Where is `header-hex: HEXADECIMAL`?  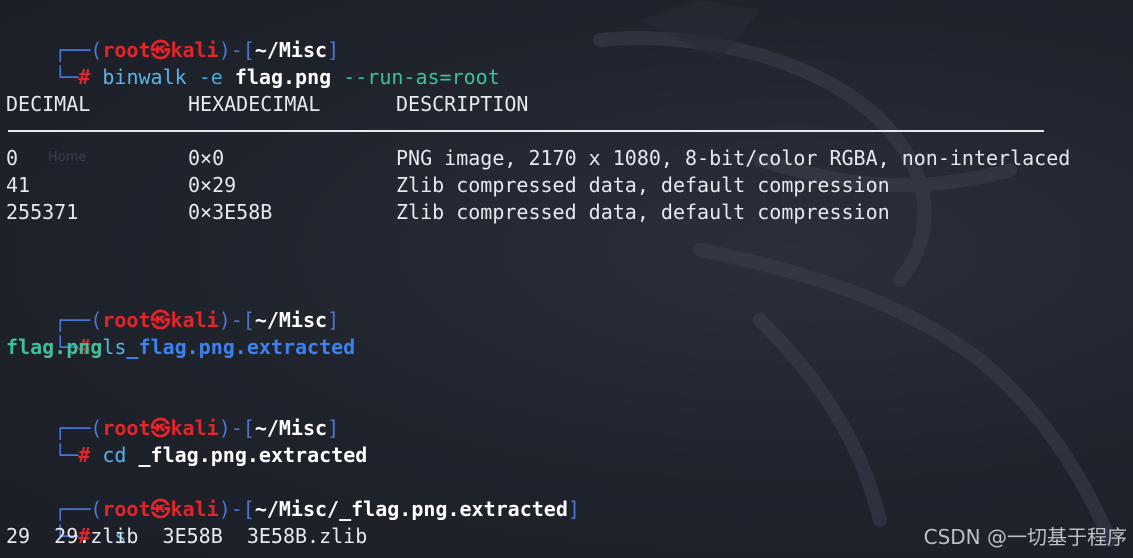
header-hex: HEXADECIMAL is located at coordinates (254, 104).